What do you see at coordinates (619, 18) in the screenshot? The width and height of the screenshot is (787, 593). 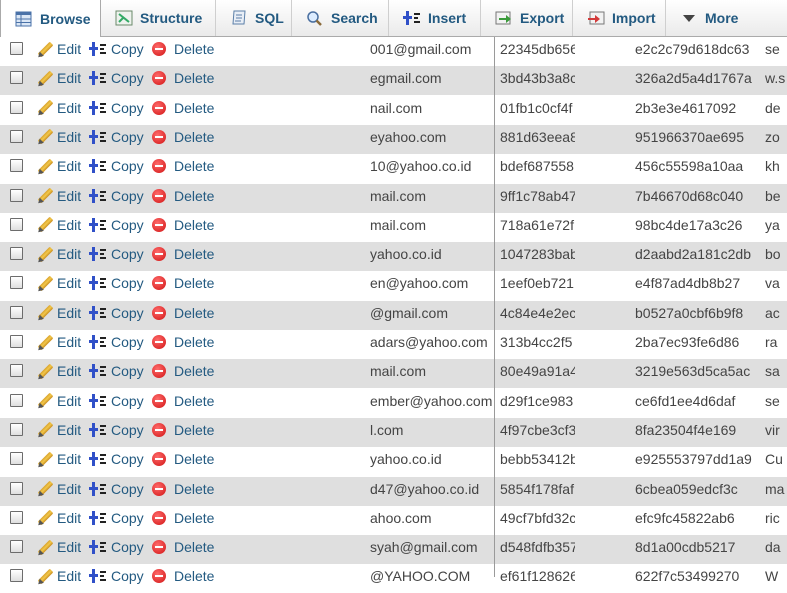 I see `tab-import: Import` at bounding box center [619, 18].